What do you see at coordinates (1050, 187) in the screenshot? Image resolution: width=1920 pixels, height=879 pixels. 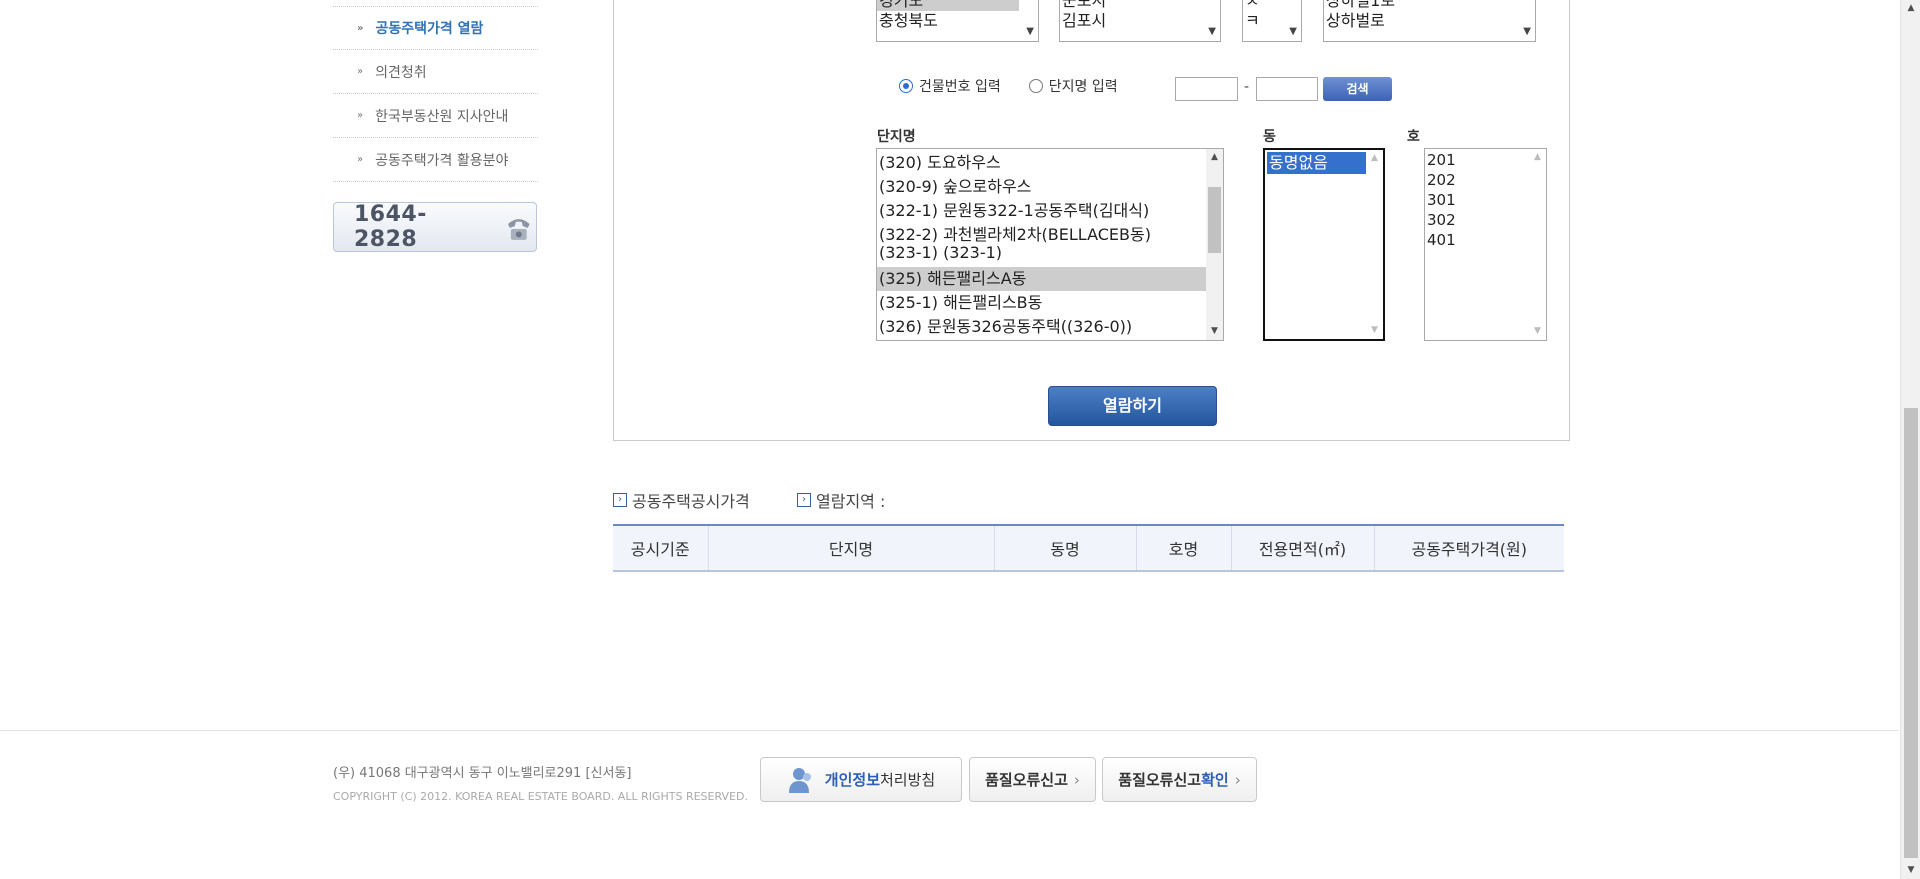 I see `complex-option: (320-9) 숲으로하우스` at bounding box center [1050, 187].